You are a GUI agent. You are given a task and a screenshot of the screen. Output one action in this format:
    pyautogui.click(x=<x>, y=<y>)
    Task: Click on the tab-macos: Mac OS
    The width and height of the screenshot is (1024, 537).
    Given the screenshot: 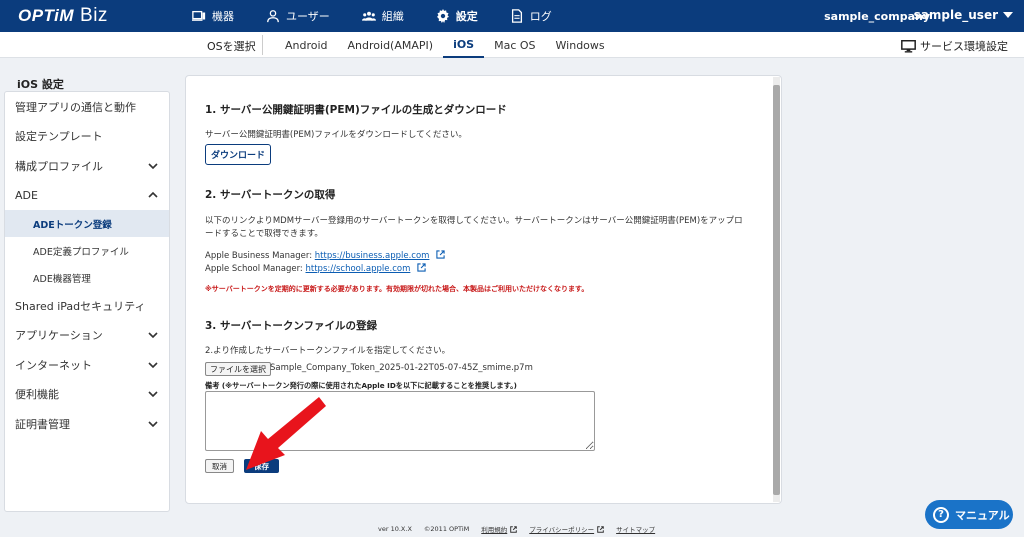 What is the action you would take?
    pyautogui.click(x=514, y=45)
    